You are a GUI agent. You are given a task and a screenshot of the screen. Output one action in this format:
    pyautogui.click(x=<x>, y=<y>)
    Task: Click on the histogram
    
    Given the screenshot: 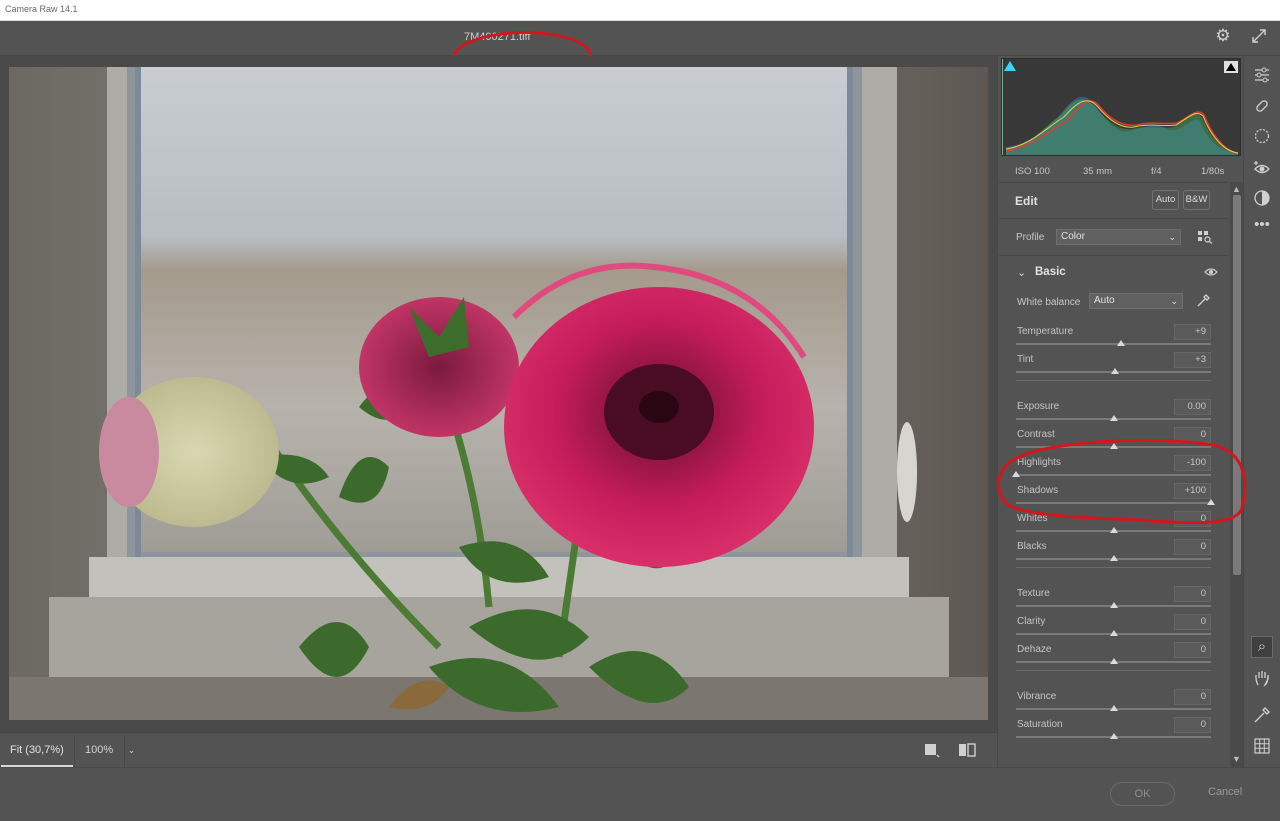 What is the action you would take?
    pyautogui.click(x=1121, y=107)
    